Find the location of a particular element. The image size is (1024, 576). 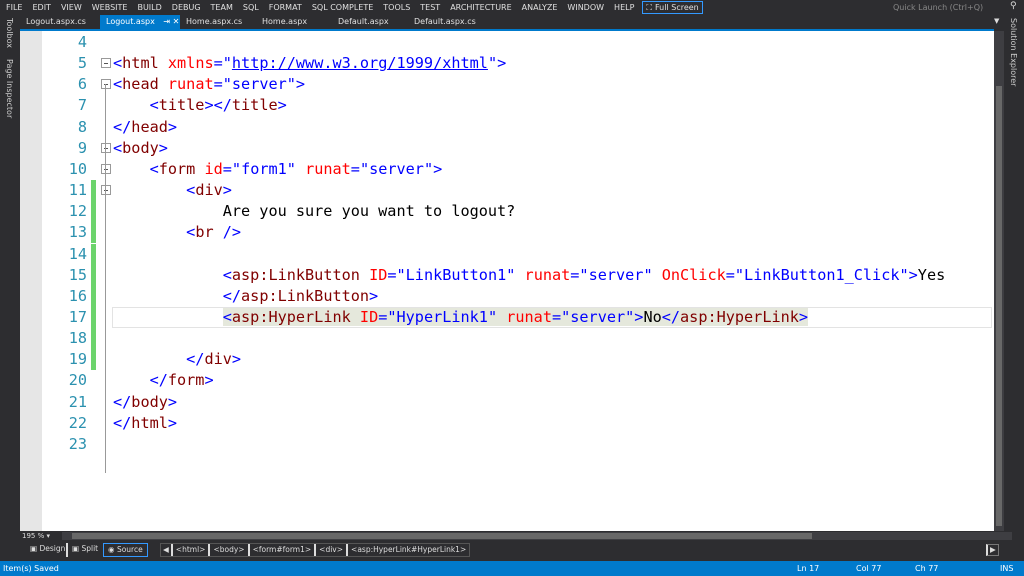

menu-test: TEST is located at coordinates (430, 7).